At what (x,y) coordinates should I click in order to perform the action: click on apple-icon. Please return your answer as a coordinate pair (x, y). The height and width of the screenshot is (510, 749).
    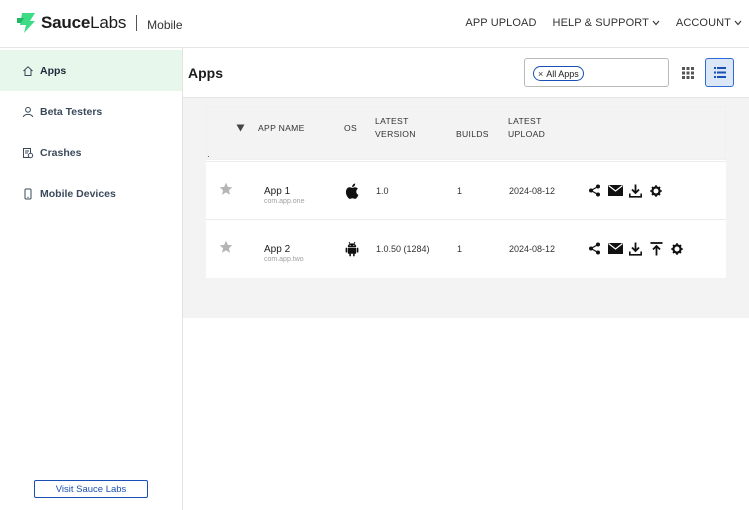
    Looking at the image, I should click on (352, 191).